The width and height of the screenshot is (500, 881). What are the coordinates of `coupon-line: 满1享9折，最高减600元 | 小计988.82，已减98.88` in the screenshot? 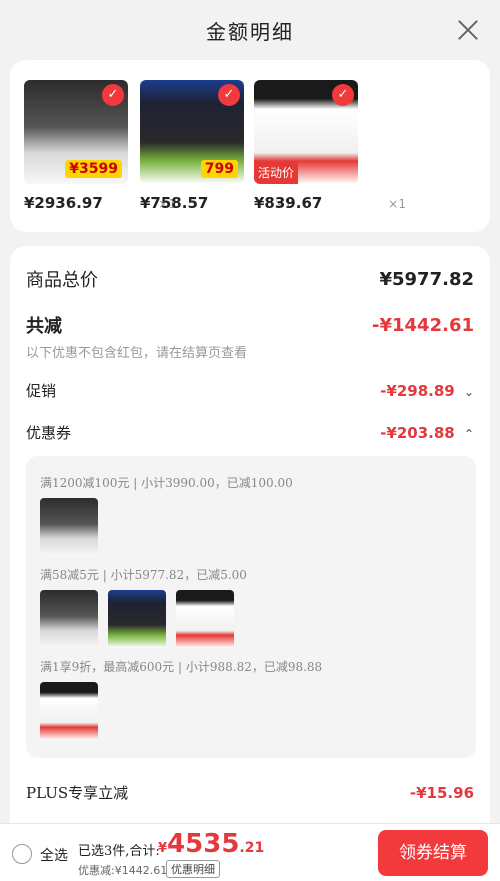 It's located at (181, 667).